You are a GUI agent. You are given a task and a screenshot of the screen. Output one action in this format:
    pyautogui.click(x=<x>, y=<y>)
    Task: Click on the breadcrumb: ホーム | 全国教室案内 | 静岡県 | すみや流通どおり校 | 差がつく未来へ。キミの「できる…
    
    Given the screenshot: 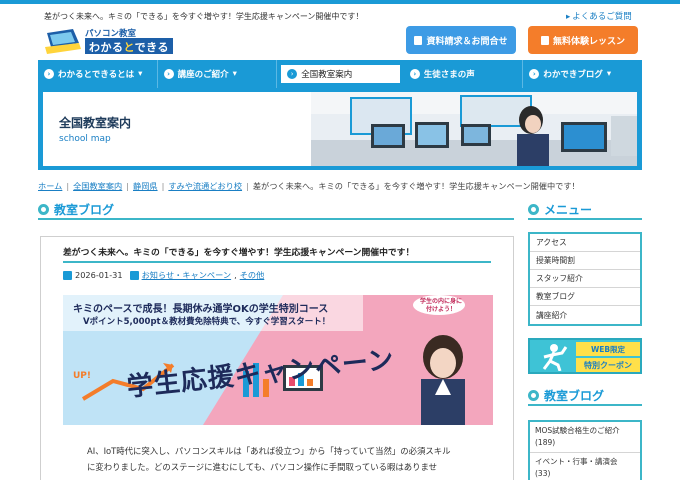 What is the action you would take?
    pyautogui.click(x=309, y=186)
    